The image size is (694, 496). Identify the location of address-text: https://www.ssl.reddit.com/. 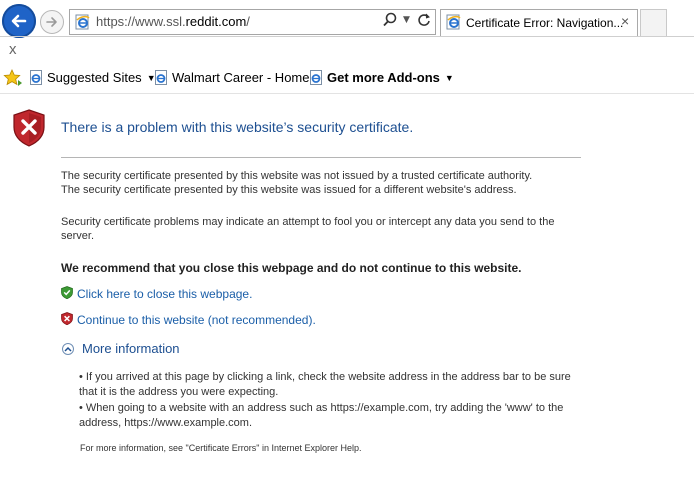
(173, 21).